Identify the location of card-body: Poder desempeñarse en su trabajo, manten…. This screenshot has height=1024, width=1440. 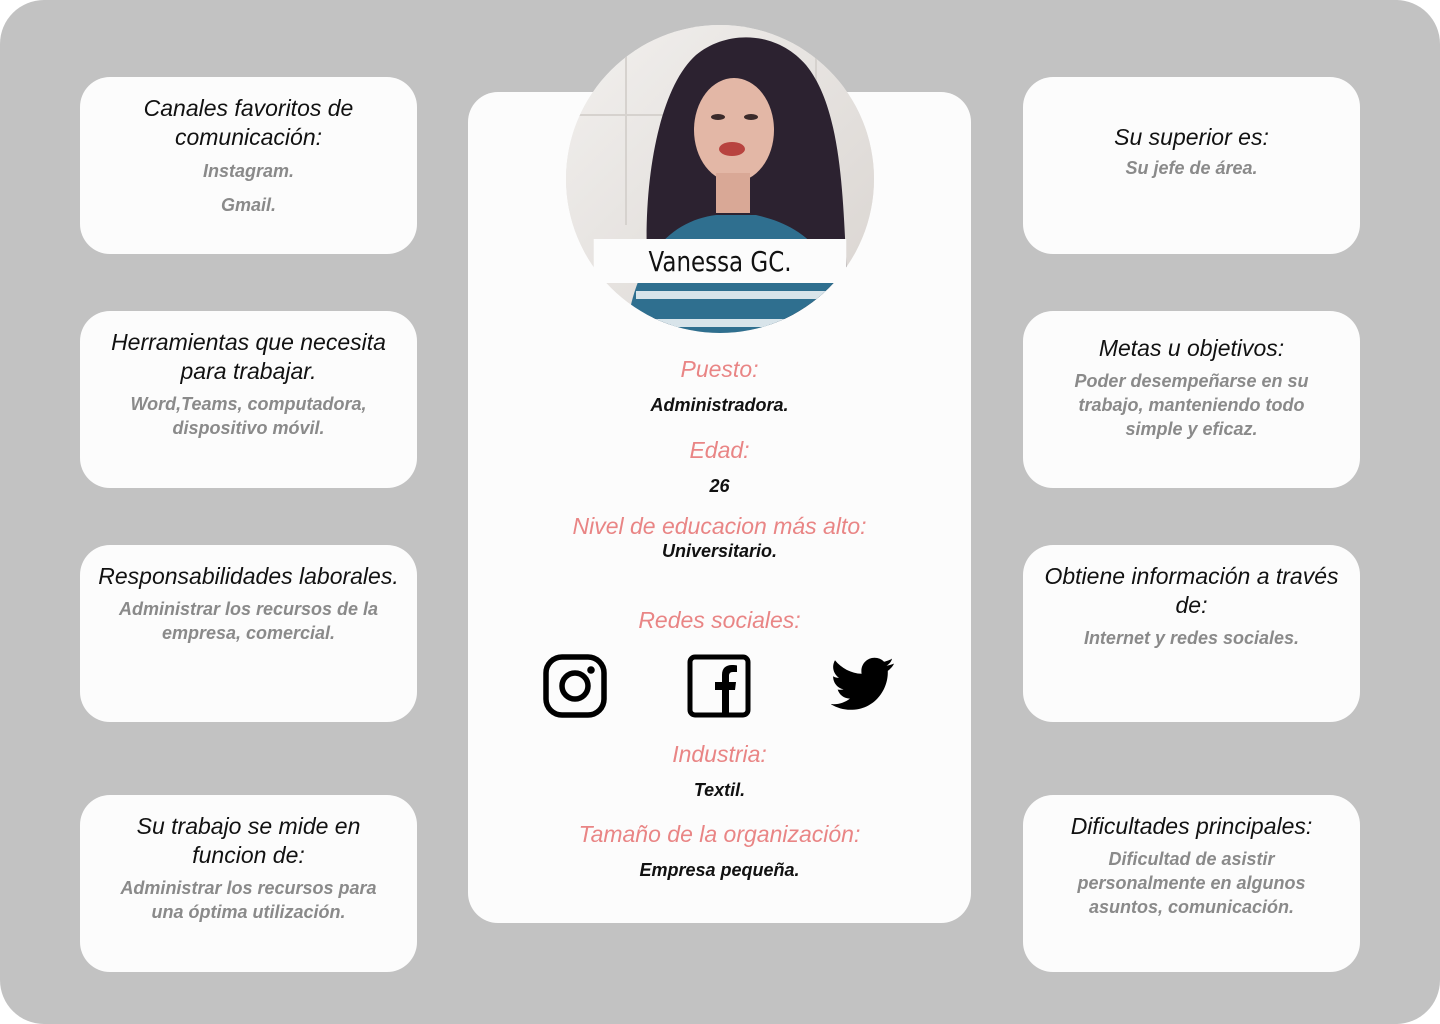
(1191, 405).